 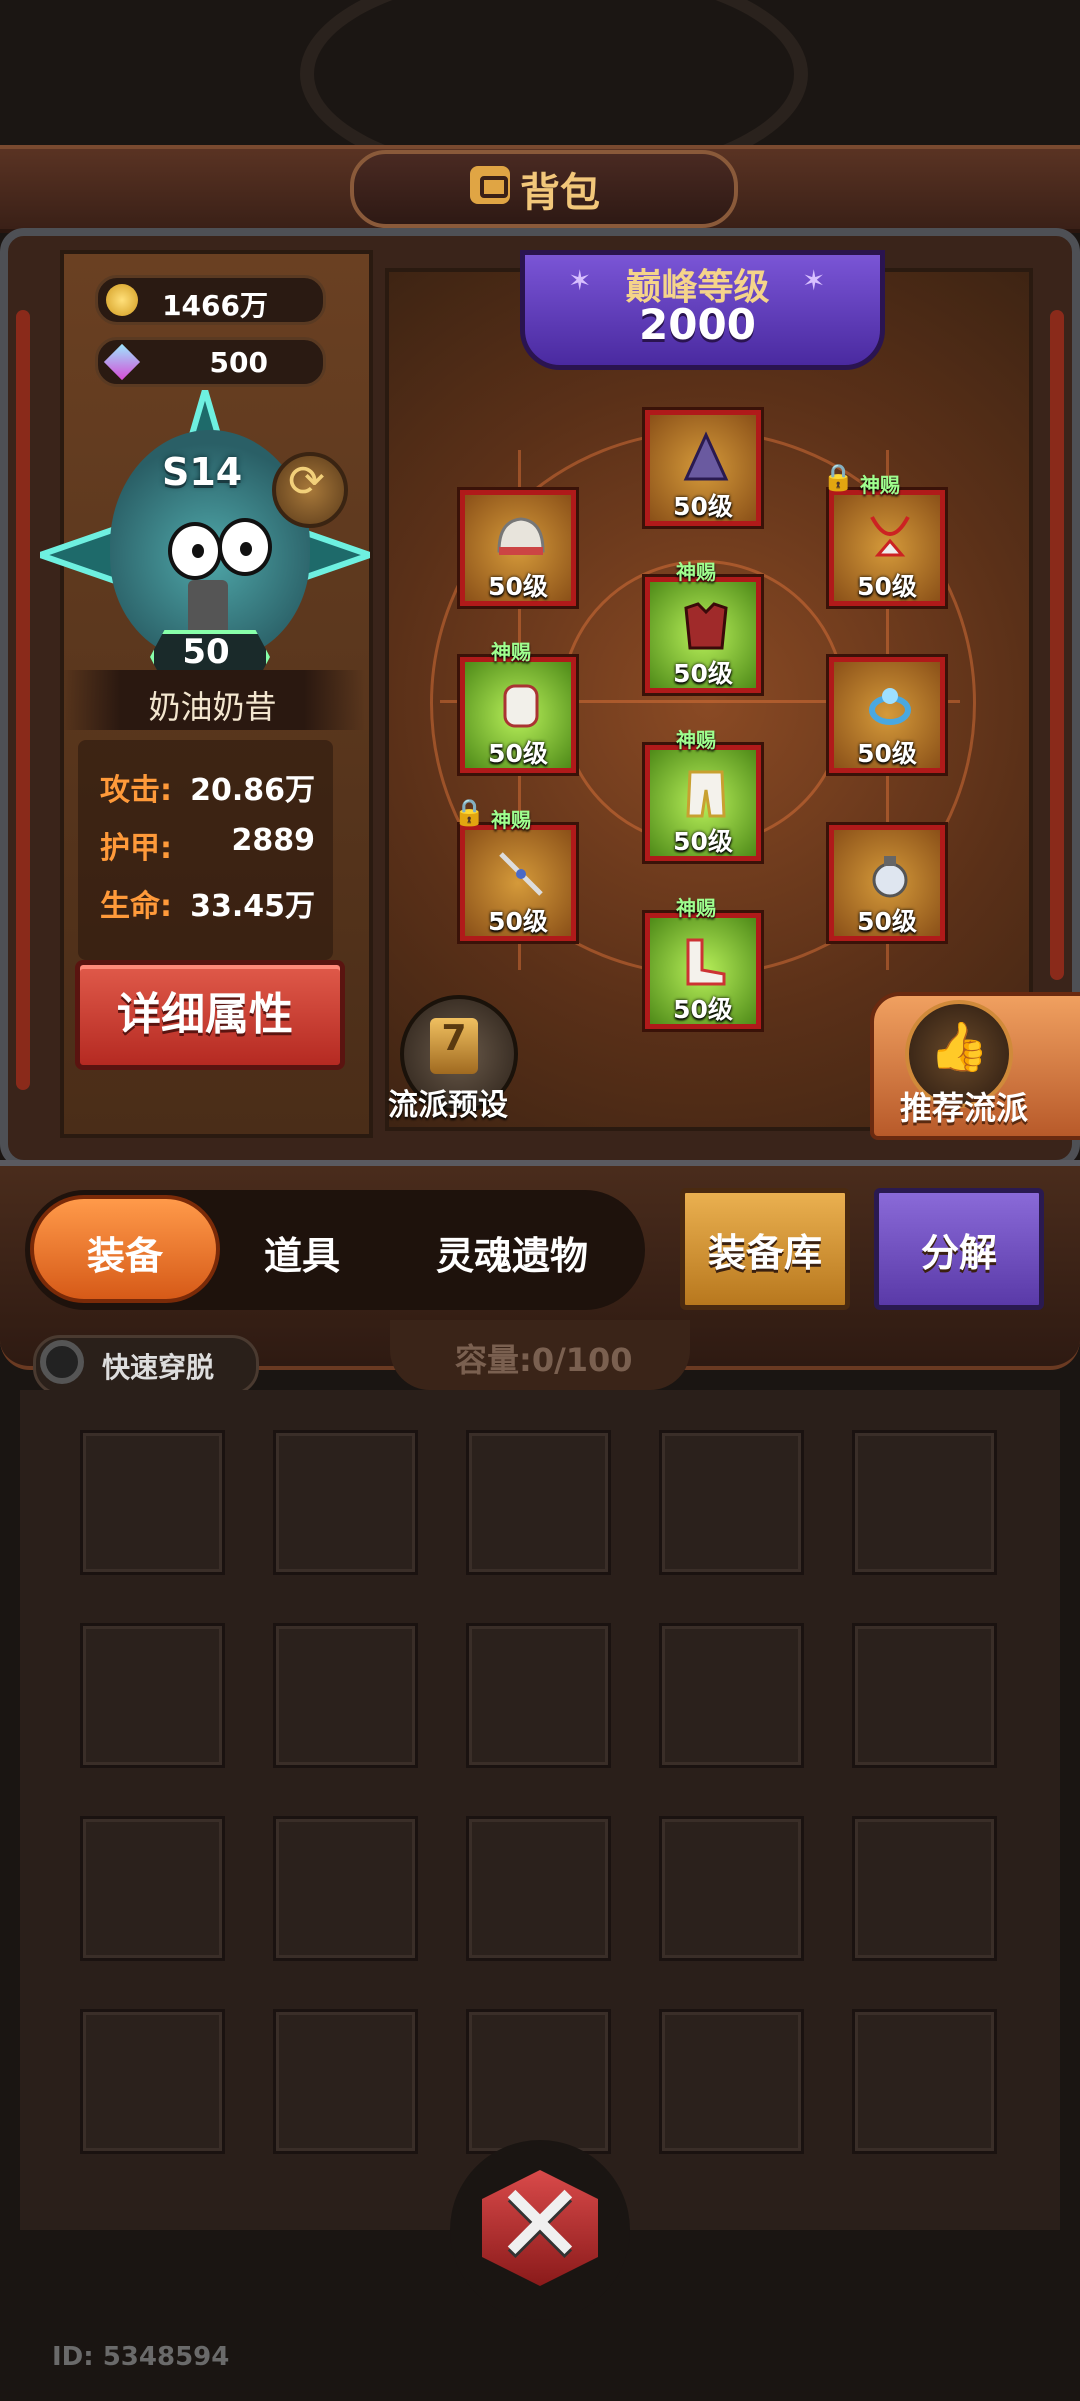 I want to click on stat-value: 33.45万, so click(x=252, y=906).